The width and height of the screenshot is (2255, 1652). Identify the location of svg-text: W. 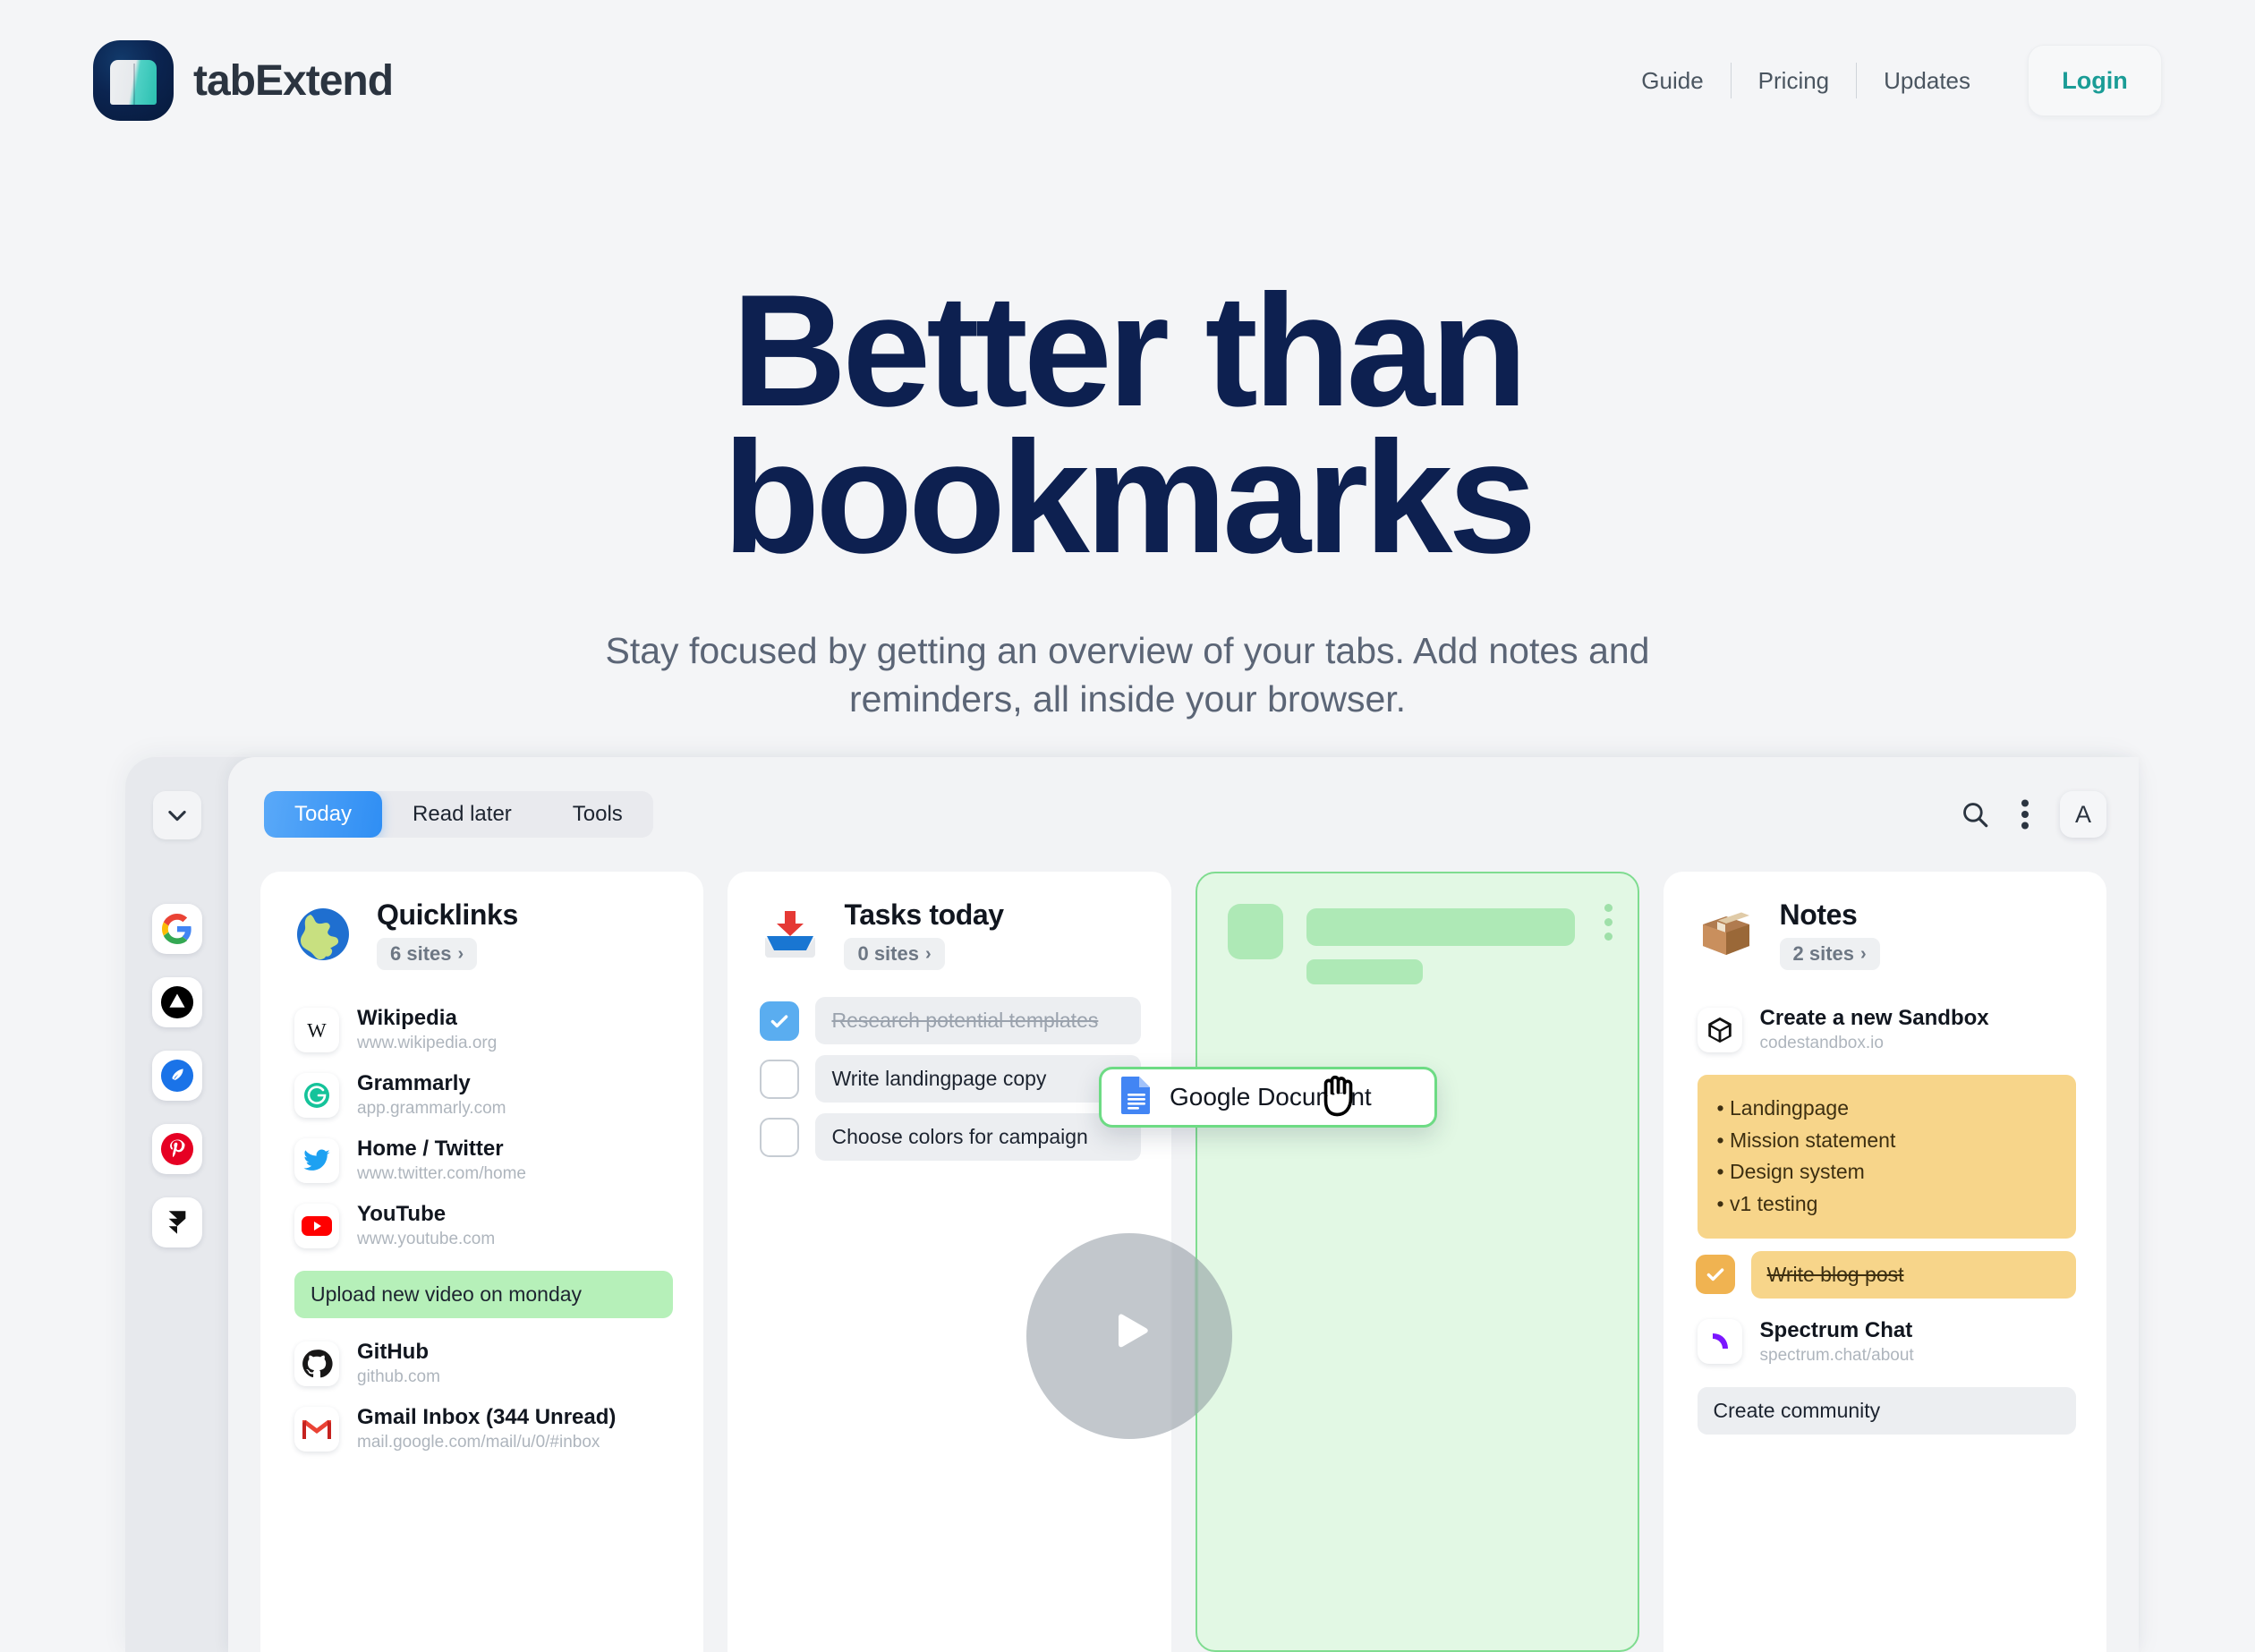
(317, 1029).